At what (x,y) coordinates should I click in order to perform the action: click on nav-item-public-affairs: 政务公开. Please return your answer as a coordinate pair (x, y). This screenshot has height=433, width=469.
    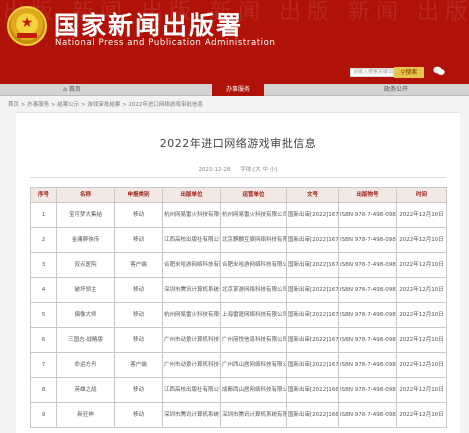
    Looking at the image, I should click on (396, 90).